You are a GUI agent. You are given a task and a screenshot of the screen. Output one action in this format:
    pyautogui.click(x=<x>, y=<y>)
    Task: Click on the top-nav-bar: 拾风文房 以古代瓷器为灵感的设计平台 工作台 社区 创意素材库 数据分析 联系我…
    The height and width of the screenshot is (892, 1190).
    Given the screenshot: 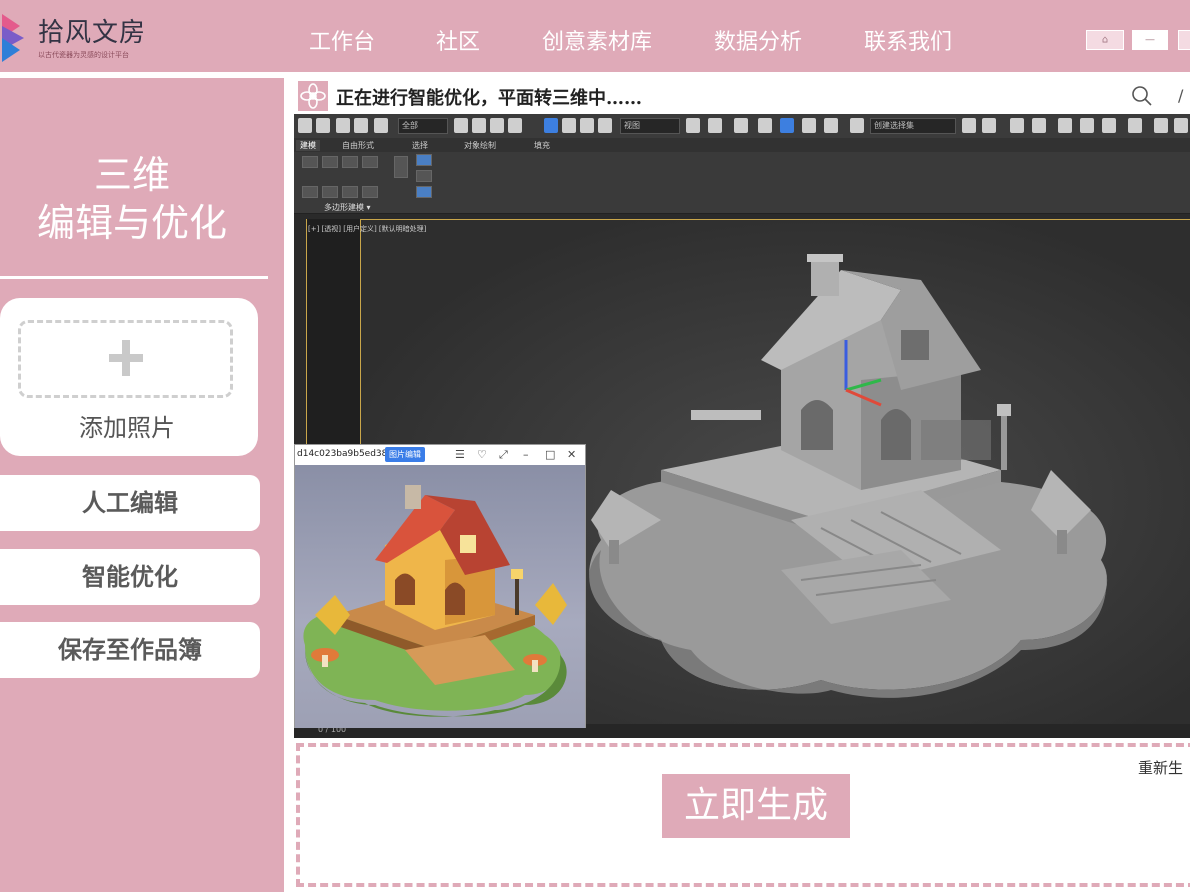 What is the action you would take?
    pyautogui.click(x=595, y=36)
    